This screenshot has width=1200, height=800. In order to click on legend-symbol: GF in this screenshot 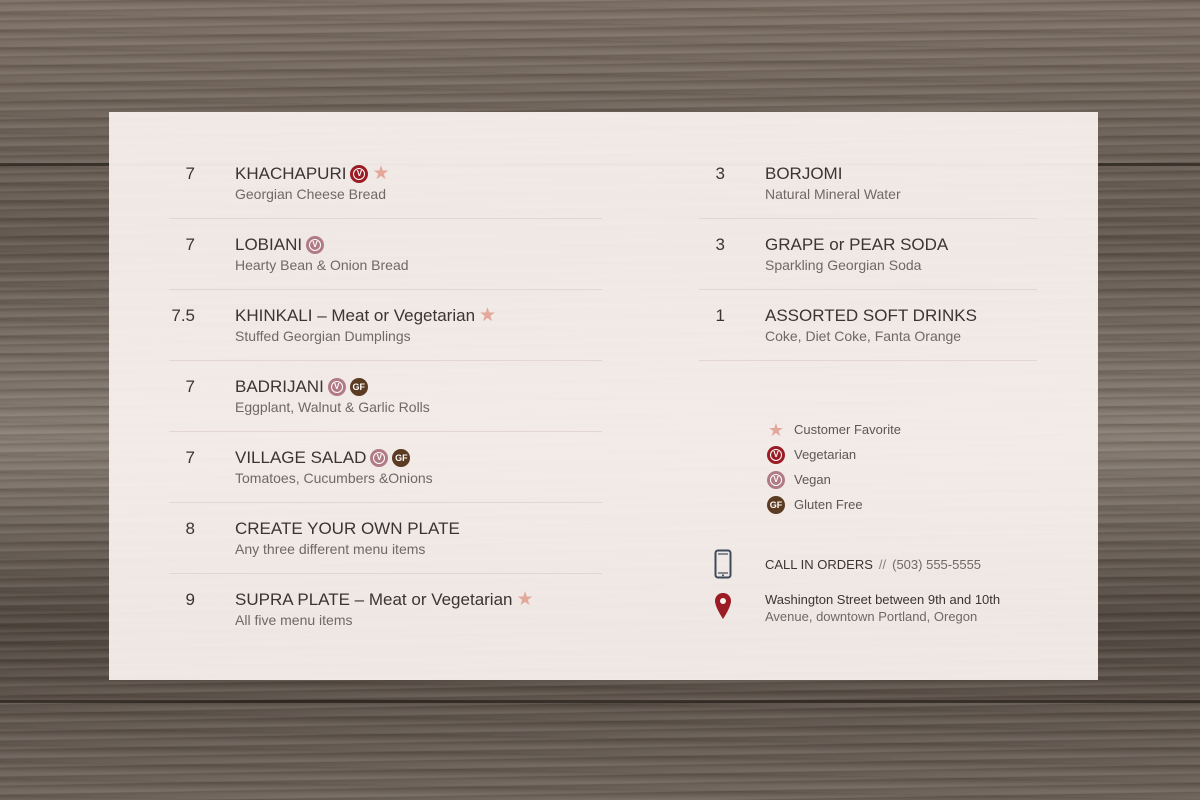, I will do `click(776, 504)`.